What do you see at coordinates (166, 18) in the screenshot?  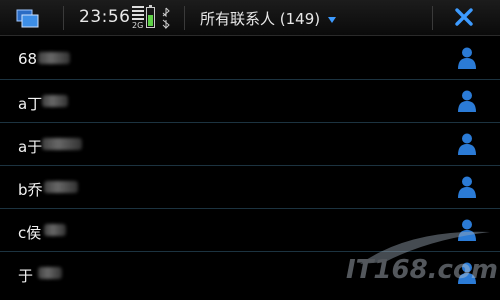 I see `bluetooth-icon` at bounding box center [166, 18].